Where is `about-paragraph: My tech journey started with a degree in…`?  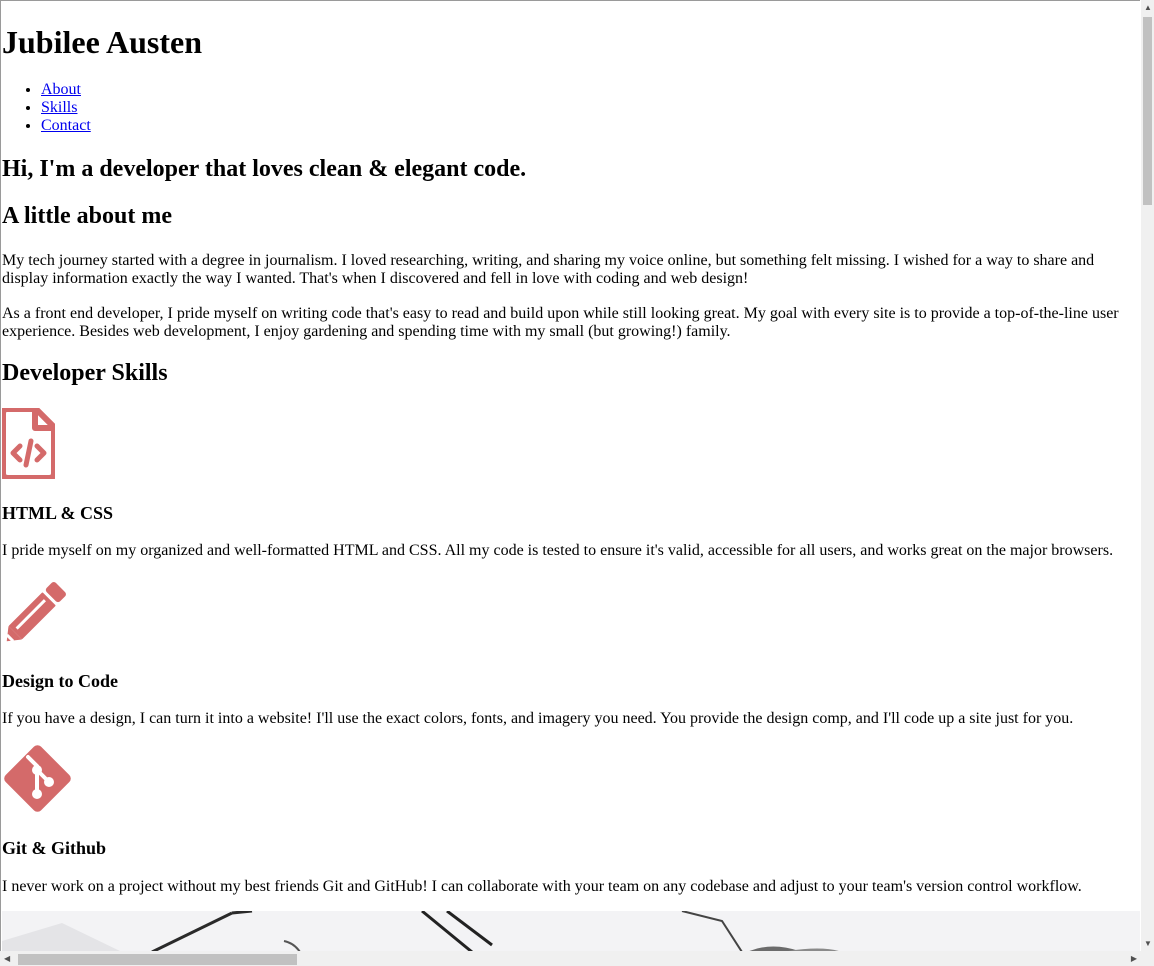 about-paragraph: My tech journey started with a degree in… is located at coordinates (548, 269).